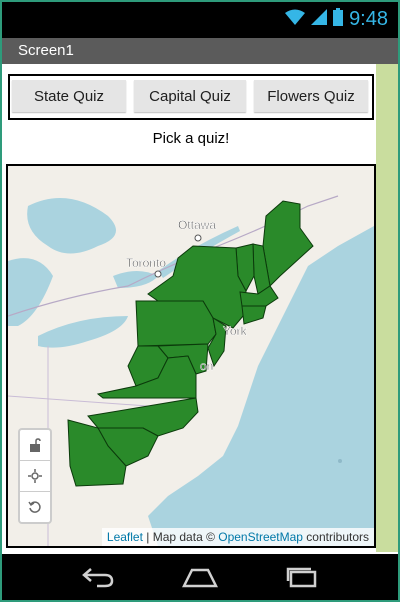 The image size is (400, 602). What do you see at coordinates (176, 323) in the screenshot?
I see `state-pennsylvania` at bounding box center [176, 323].